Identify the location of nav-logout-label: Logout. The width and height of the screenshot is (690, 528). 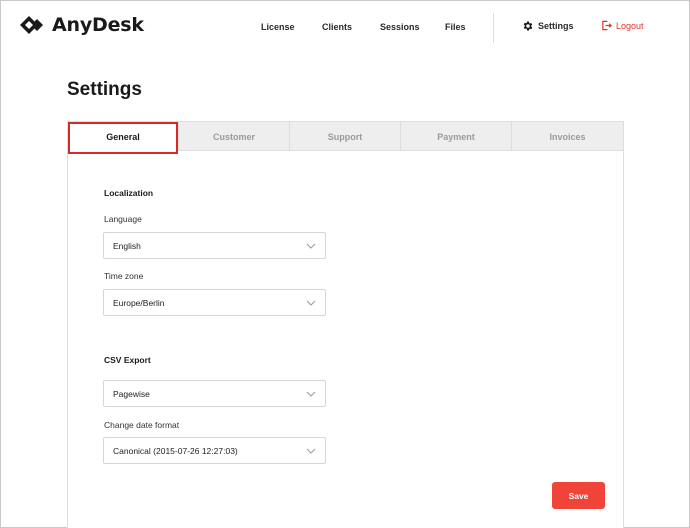
(630, 25).